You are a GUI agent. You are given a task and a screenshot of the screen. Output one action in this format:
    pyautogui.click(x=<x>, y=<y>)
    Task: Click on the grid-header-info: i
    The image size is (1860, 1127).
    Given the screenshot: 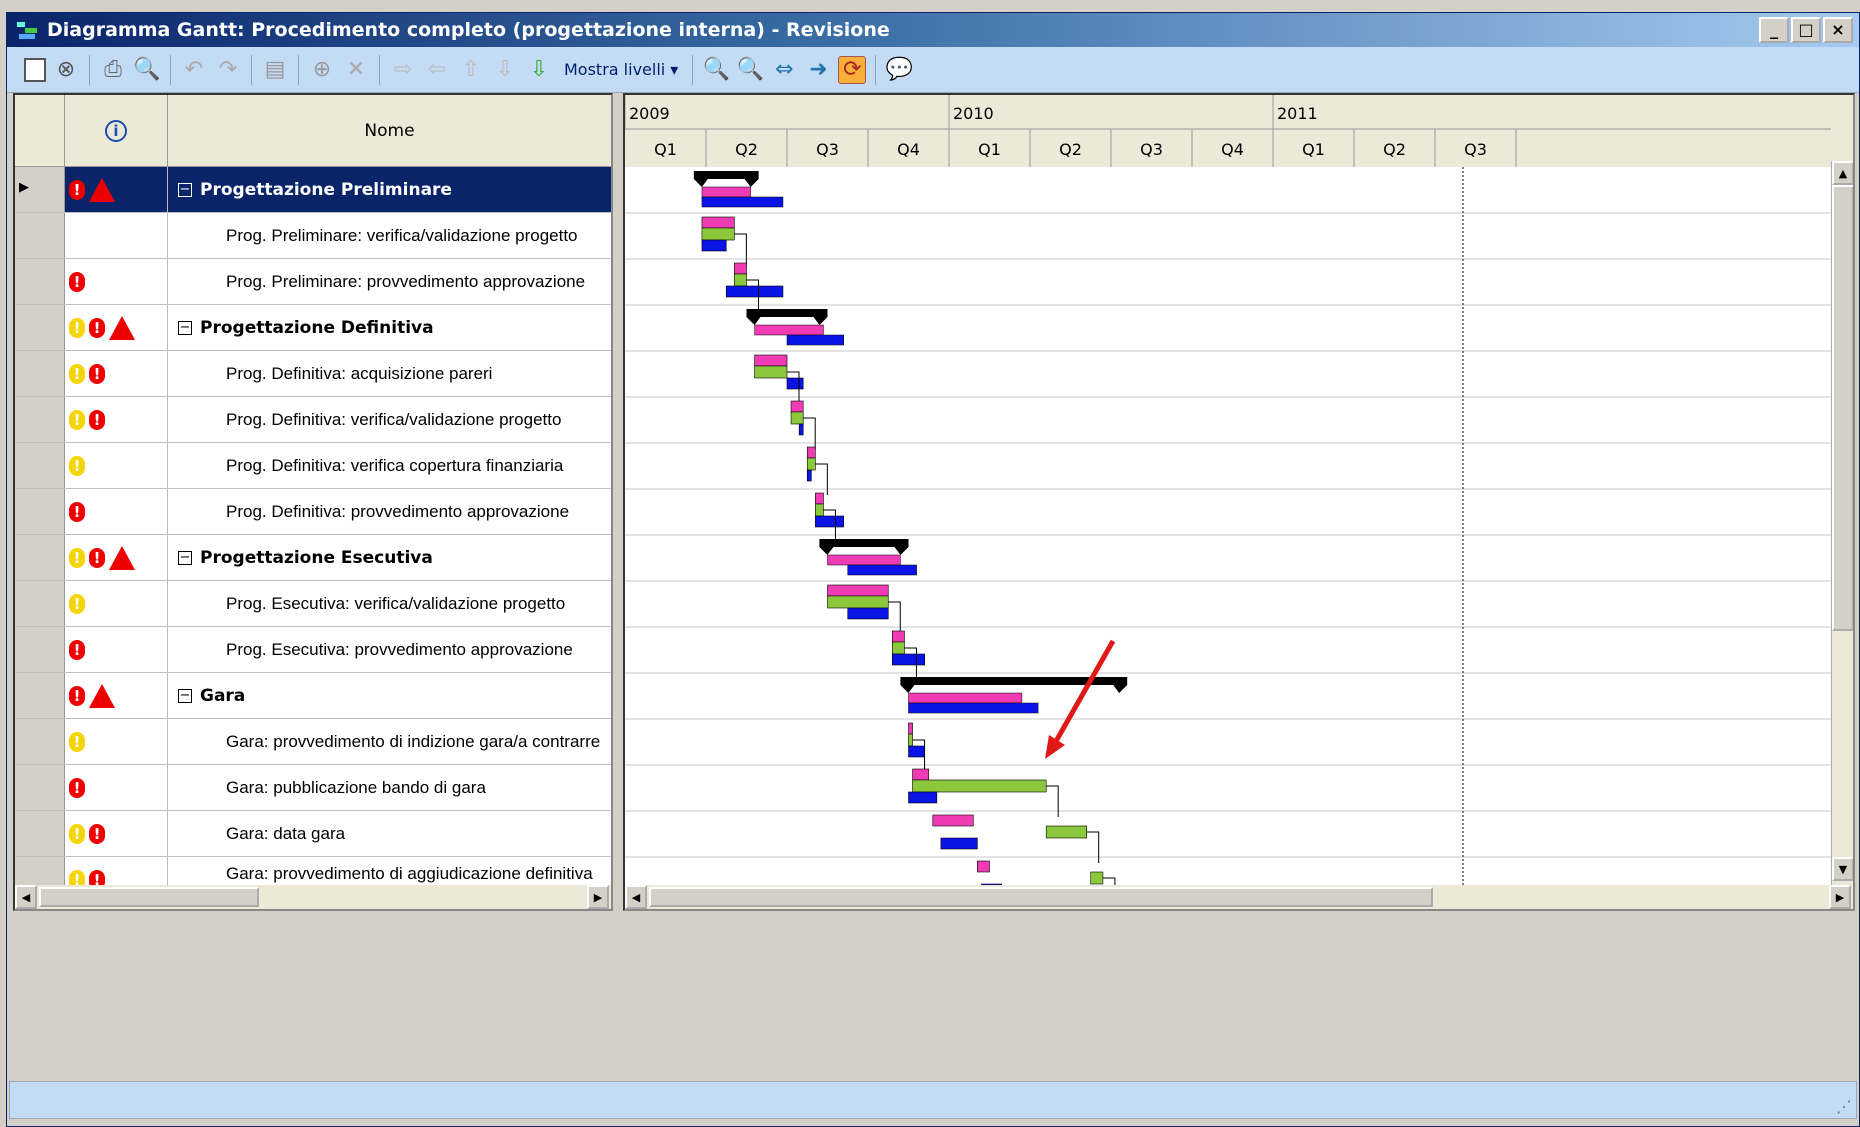 What is the action you would take?
    pyautogui.click(x=116, y=131)
    